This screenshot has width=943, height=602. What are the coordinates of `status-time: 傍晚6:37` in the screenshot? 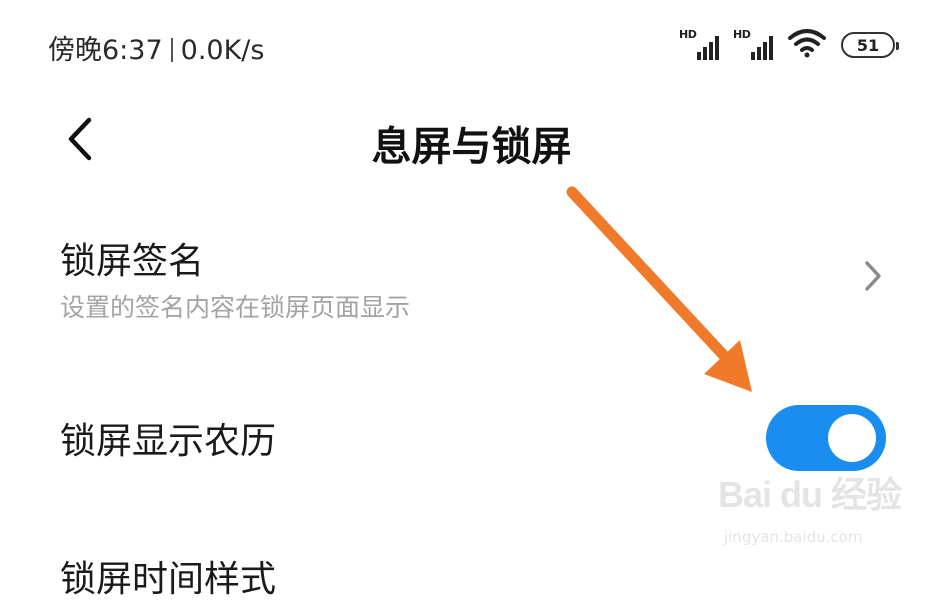 It's located at (105, 50).